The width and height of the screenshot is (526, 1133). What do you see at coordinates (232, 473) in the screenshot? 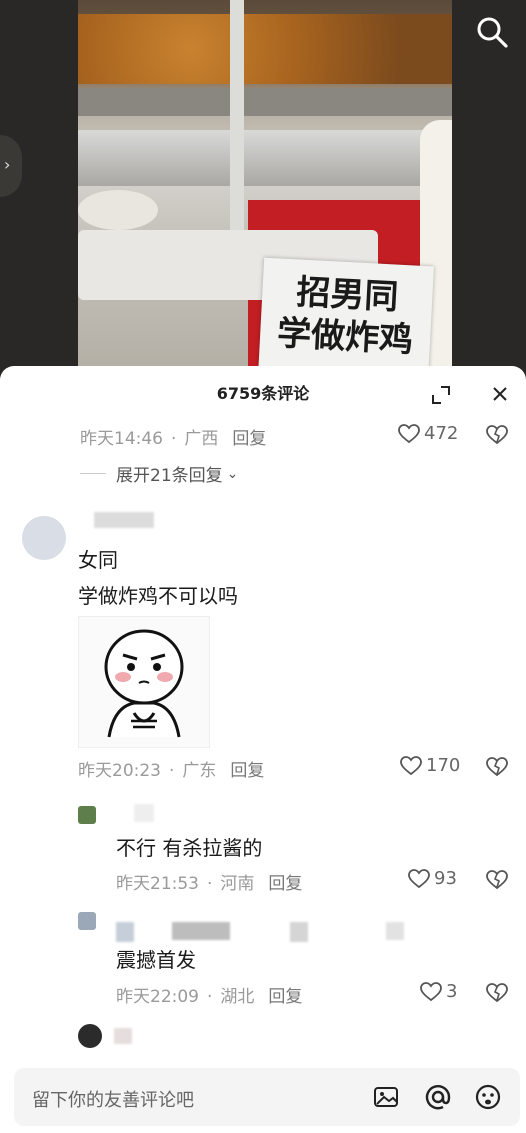
I see `chevron-down-icon: ⌄` at bounding box center [232, 473].